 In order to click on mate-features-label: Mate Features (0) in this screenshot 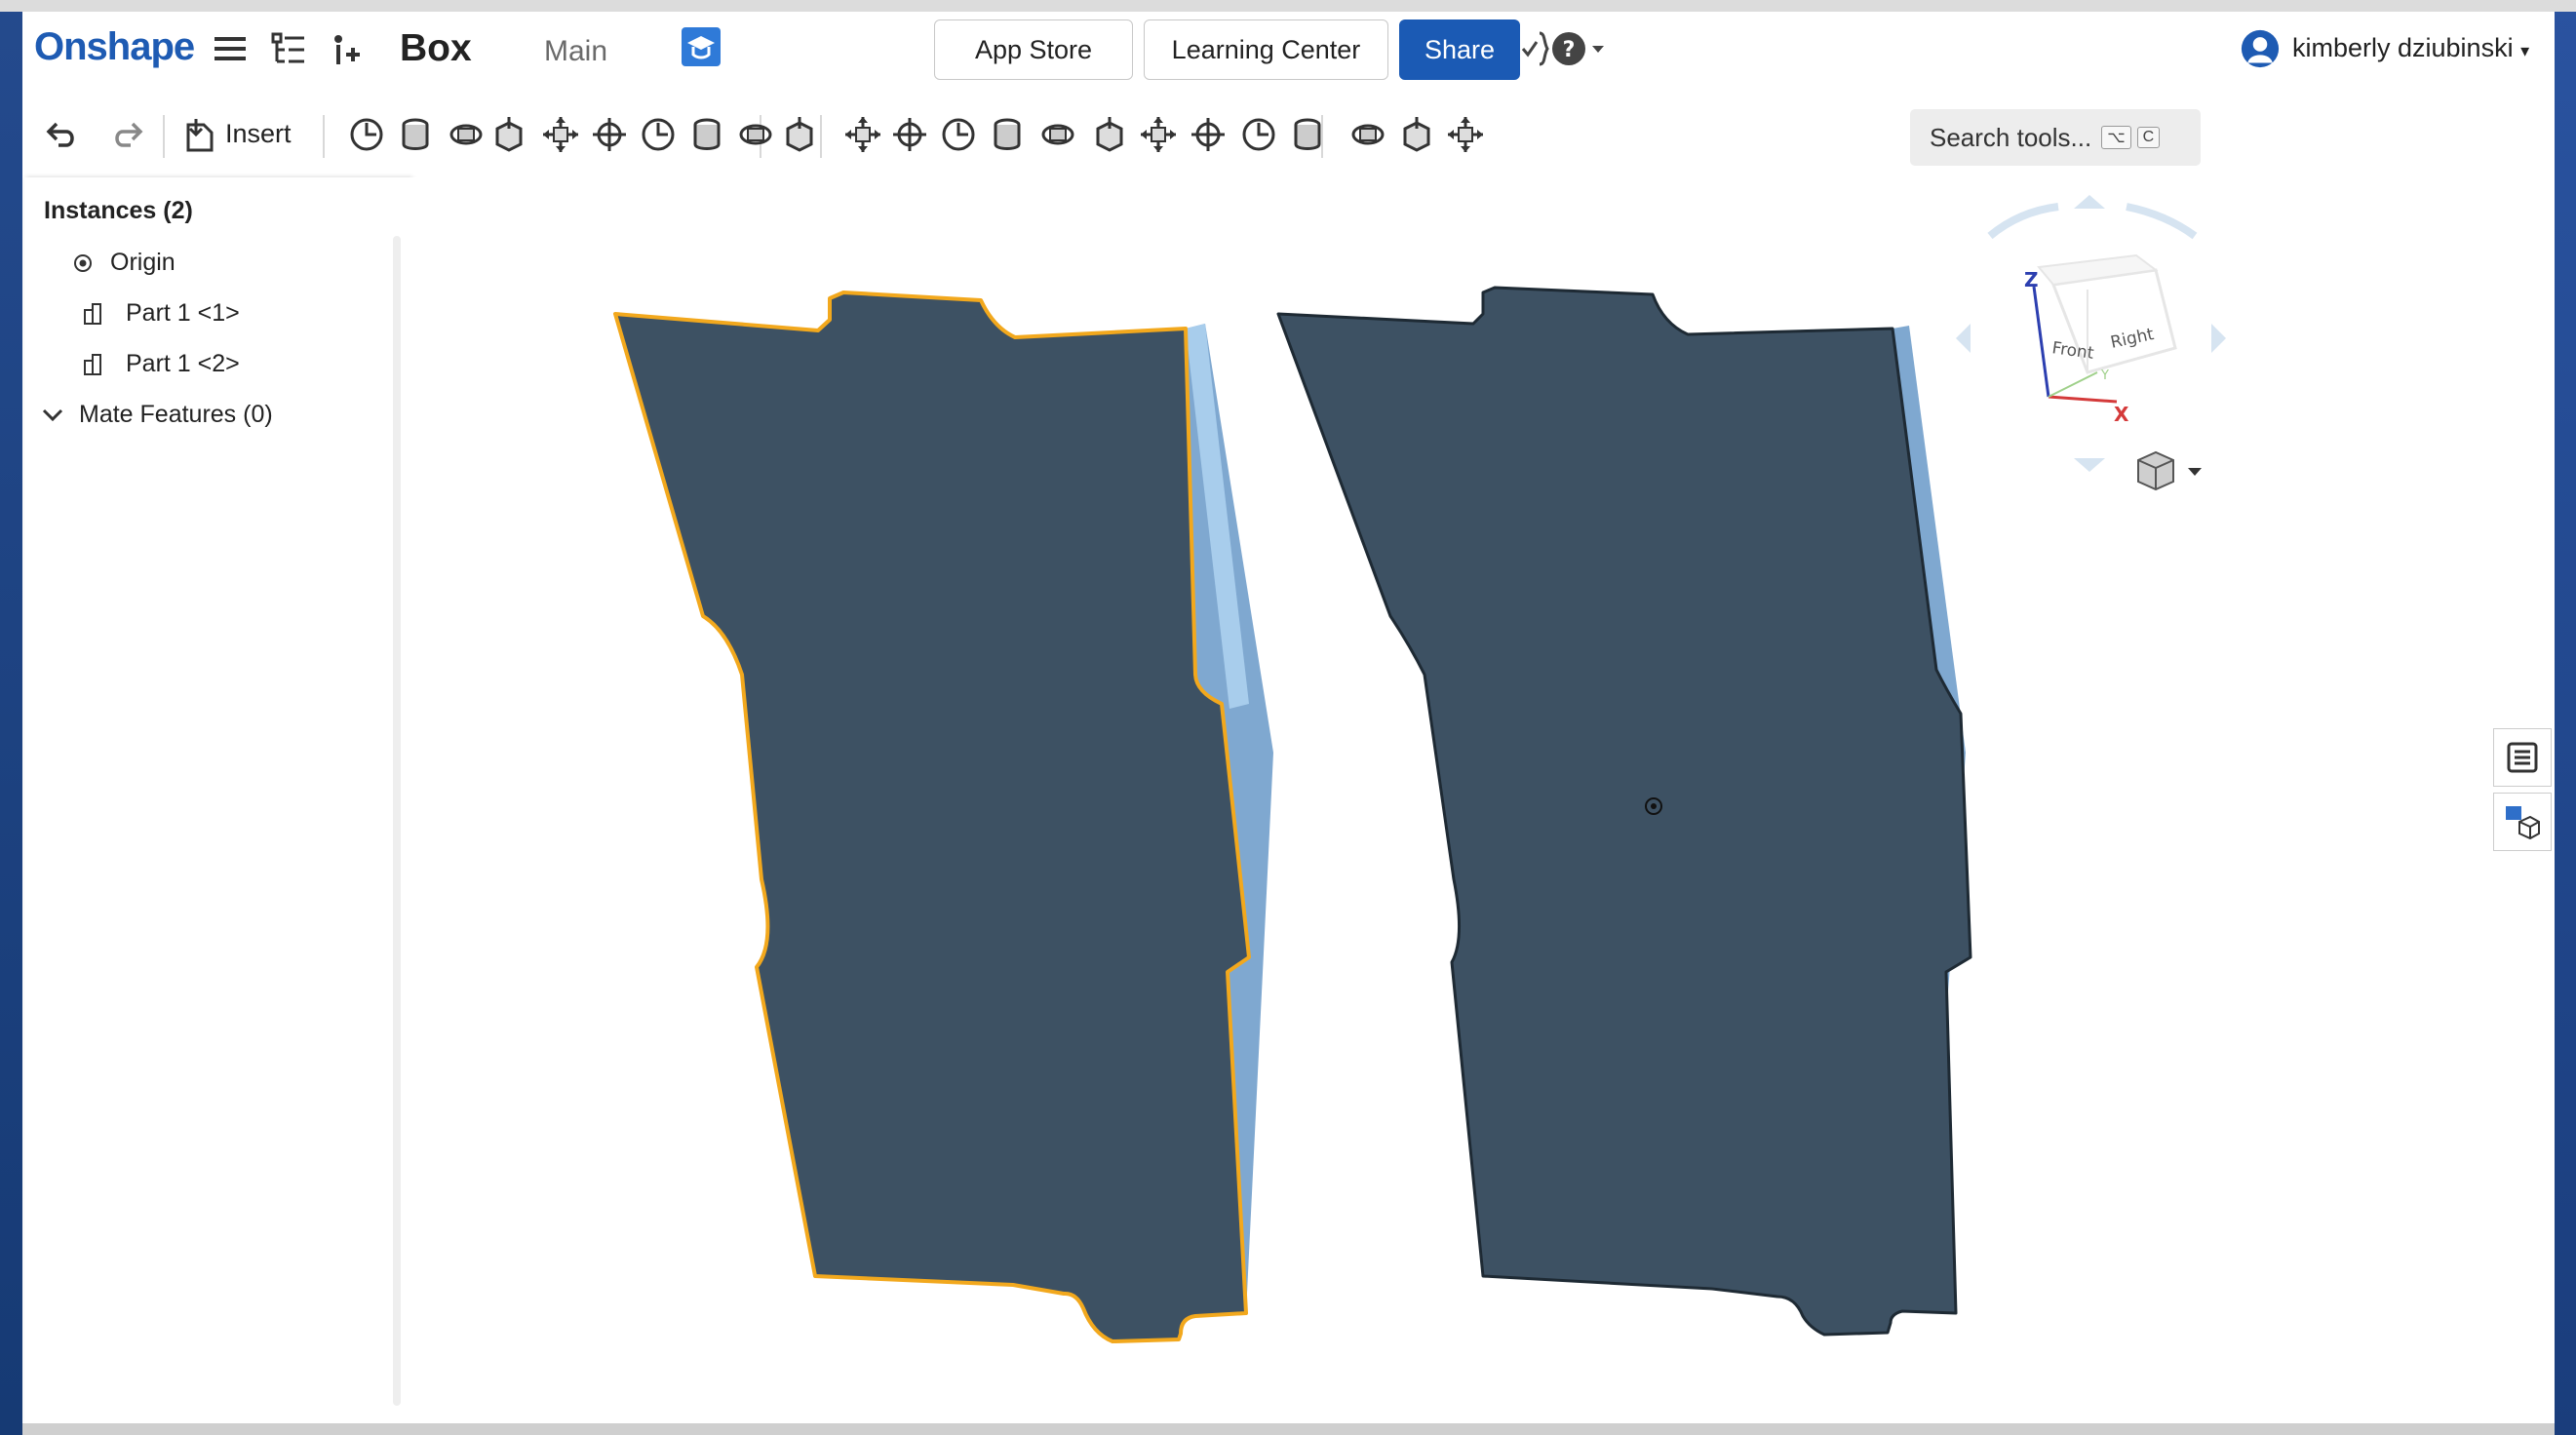, I will do `click(176, 414)`.